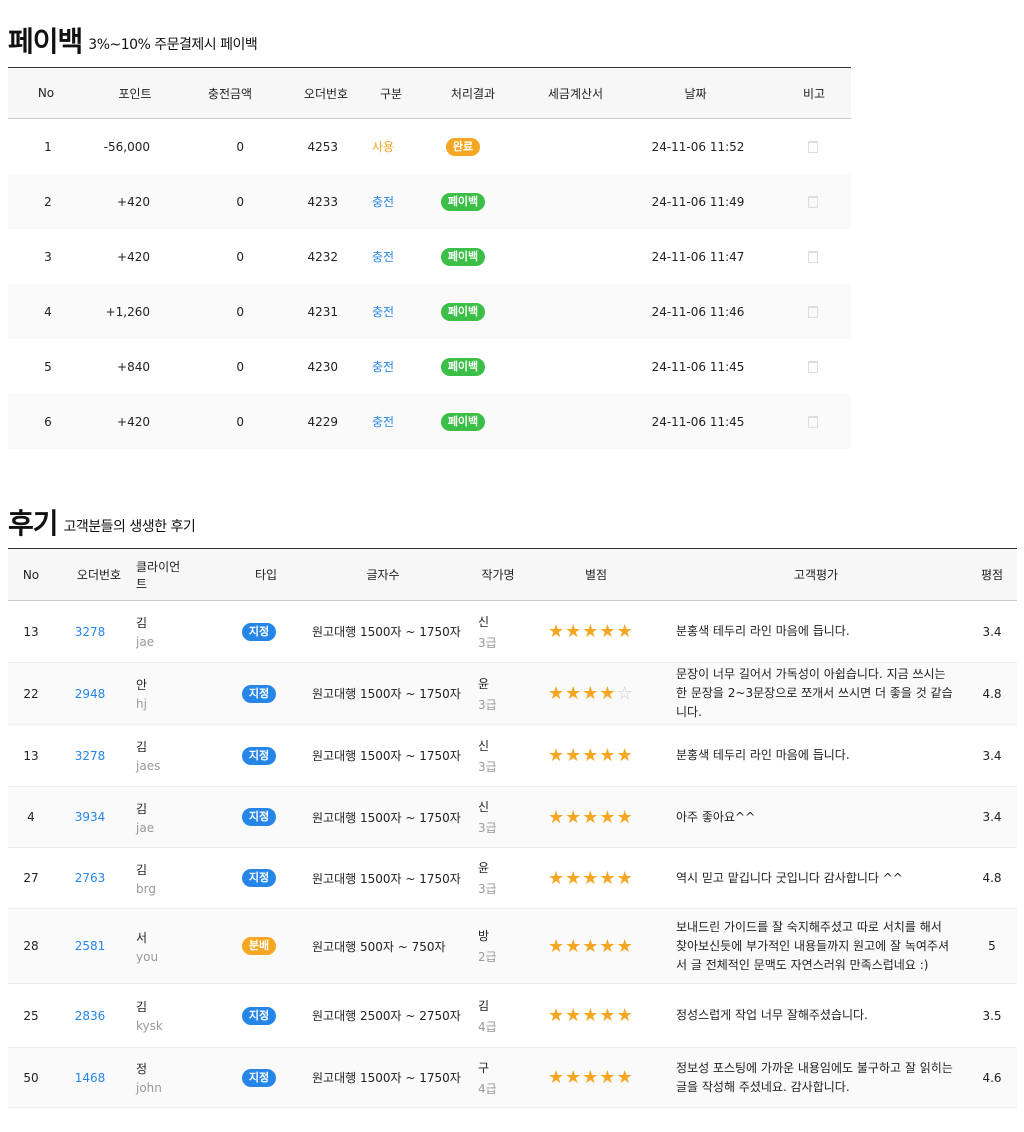 Image resolution: width=1024 pixels, height=1132 pixels. I want to click on payback-section-header: 페이백 3%~10% 주문결제시 페이백, so click(133, 42).